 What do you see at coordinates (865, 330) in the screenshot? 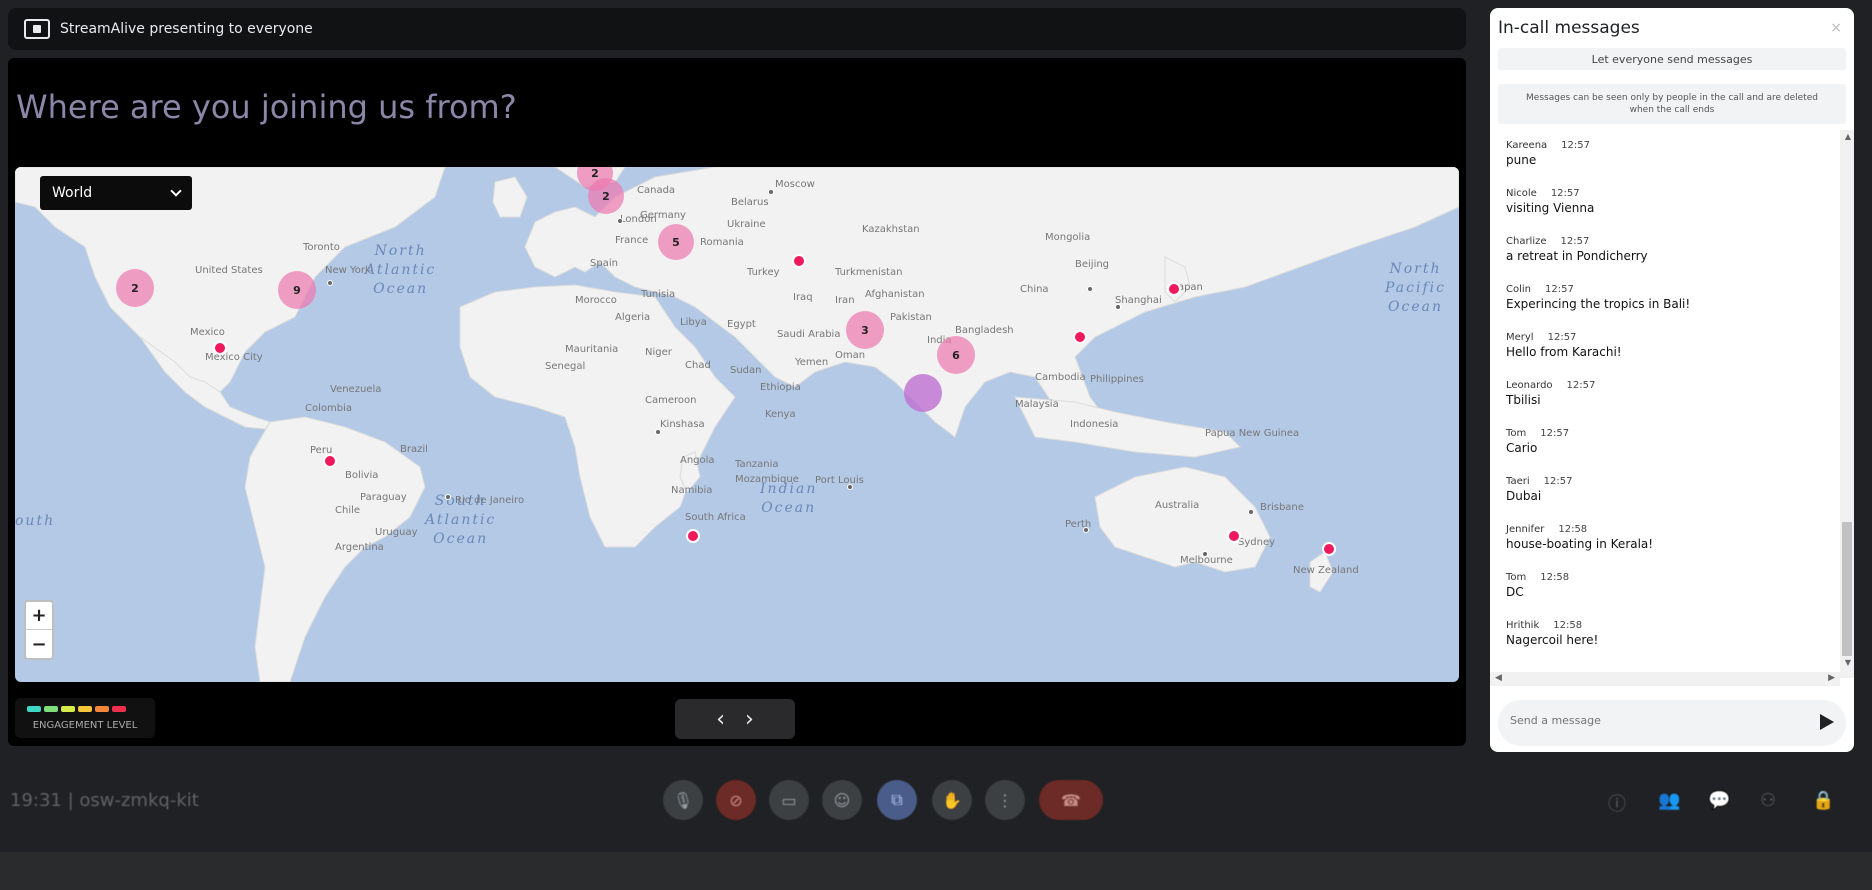
I see `location-cluster: 3` at bounding box center [865, 330].